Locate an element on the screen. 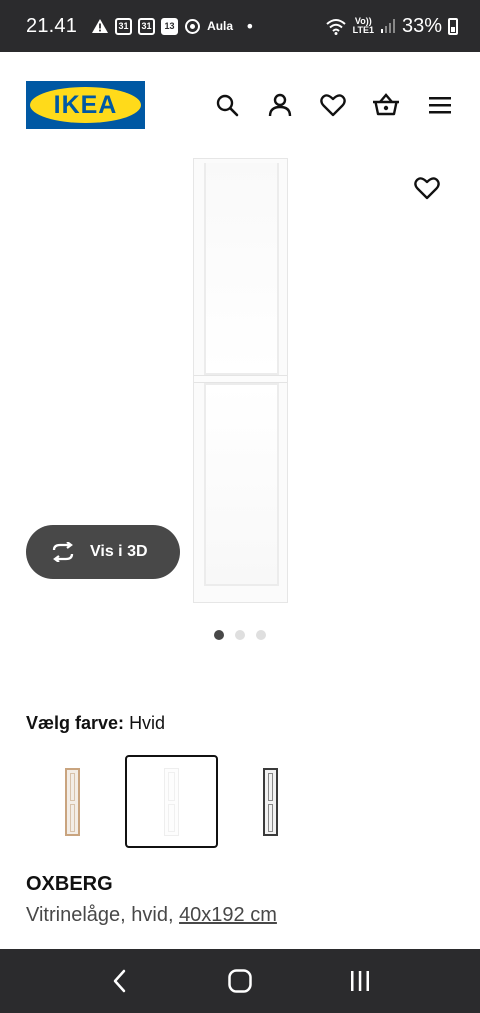 This screenshot has height=1013, width=480. search-button is located at coordinates (227, 105).